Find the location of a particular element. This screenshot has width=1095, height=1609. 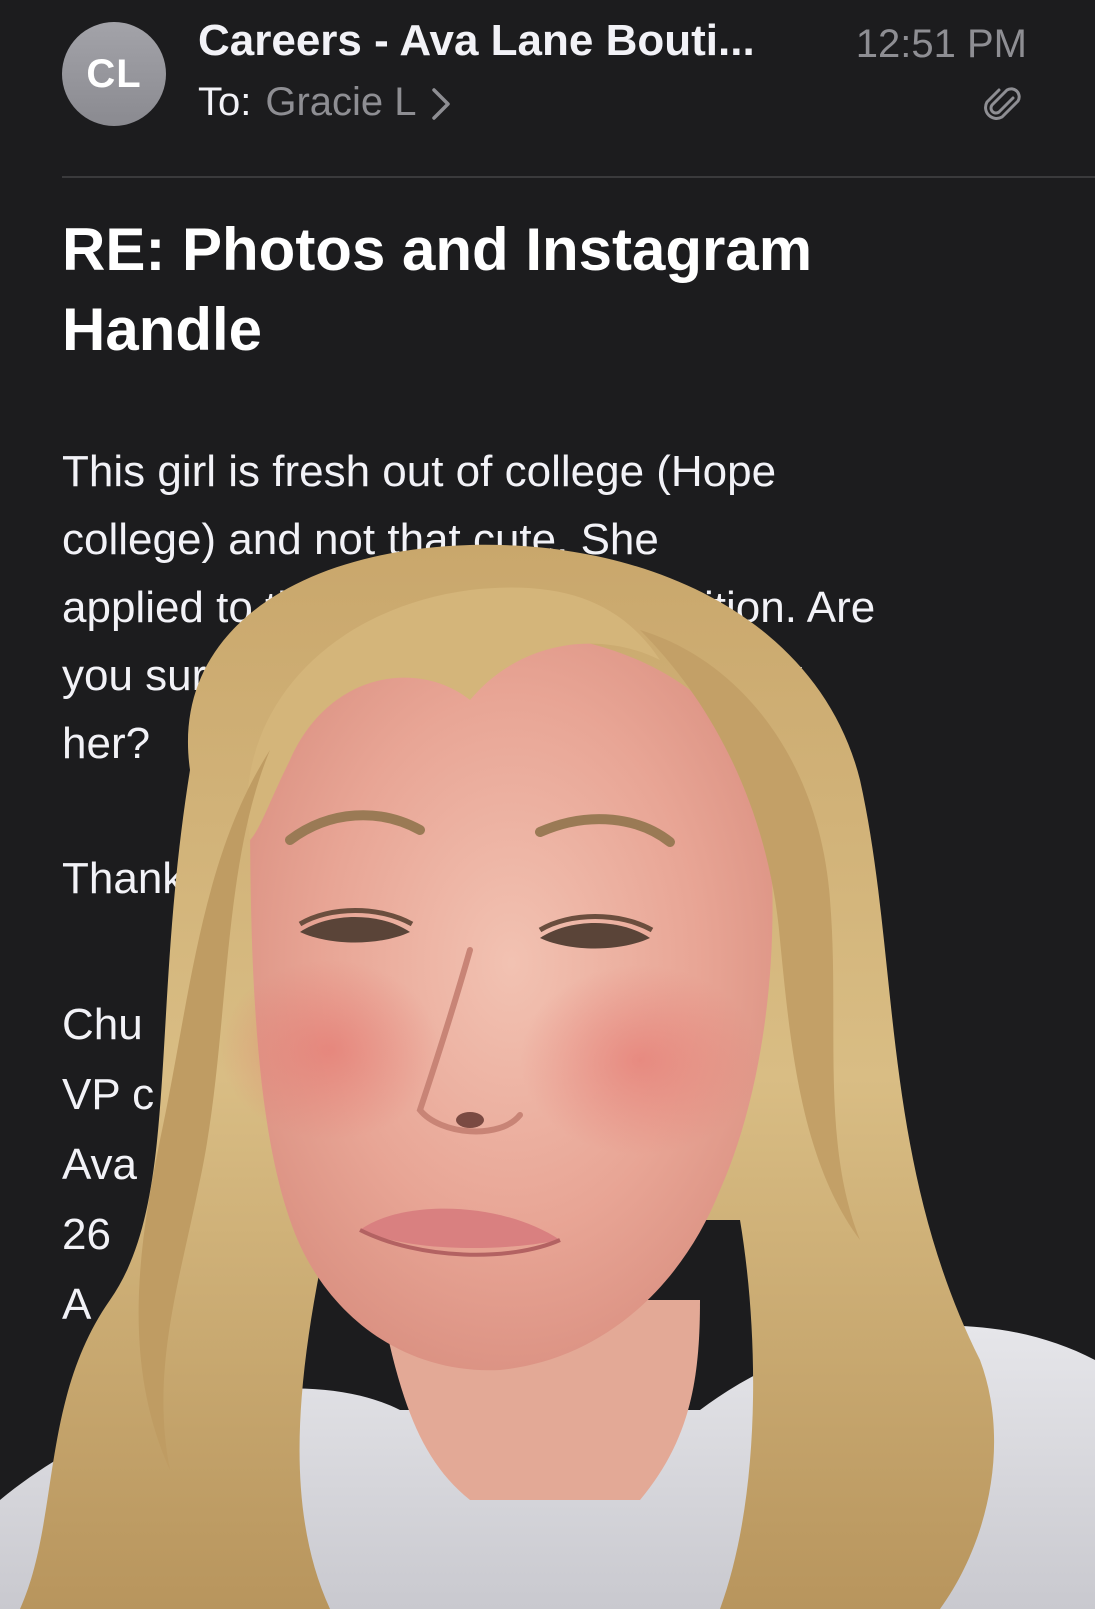

paperclip-icon is located at coordinates (1003, 105).